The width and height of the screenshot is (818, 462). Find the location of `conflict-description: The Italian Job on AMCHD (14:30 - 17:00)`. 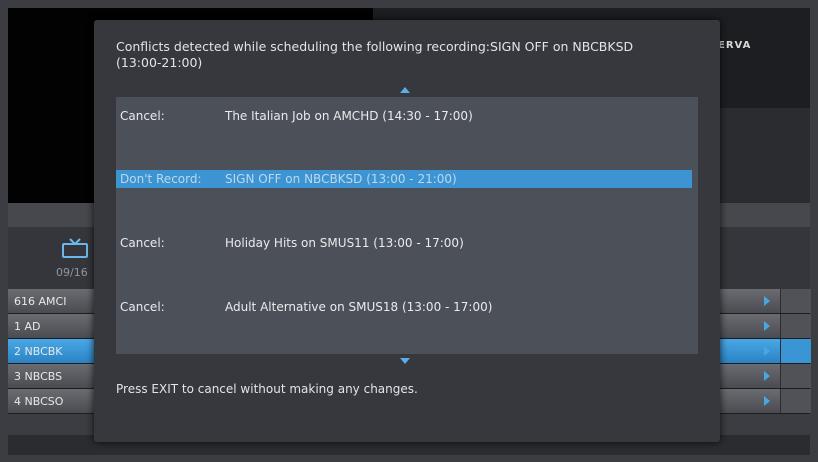

conflict-description: The Italian Job on AMCHD (14:30 - 17:00) is located at coordinates (349, 116).